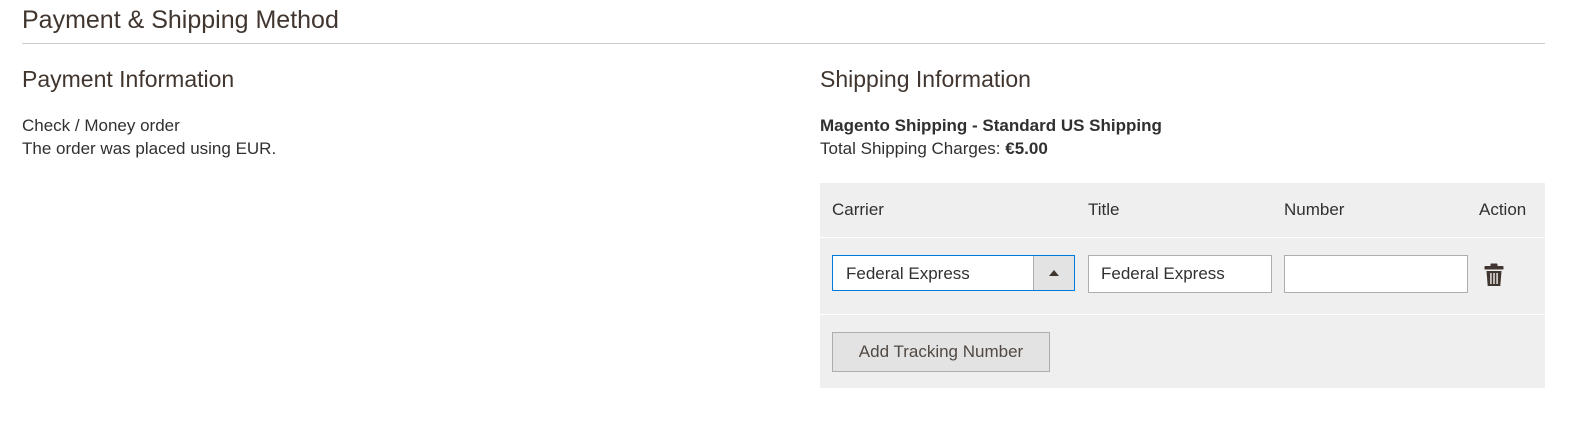  I want to click on carrier-select-toggle, so click(1053, 273).